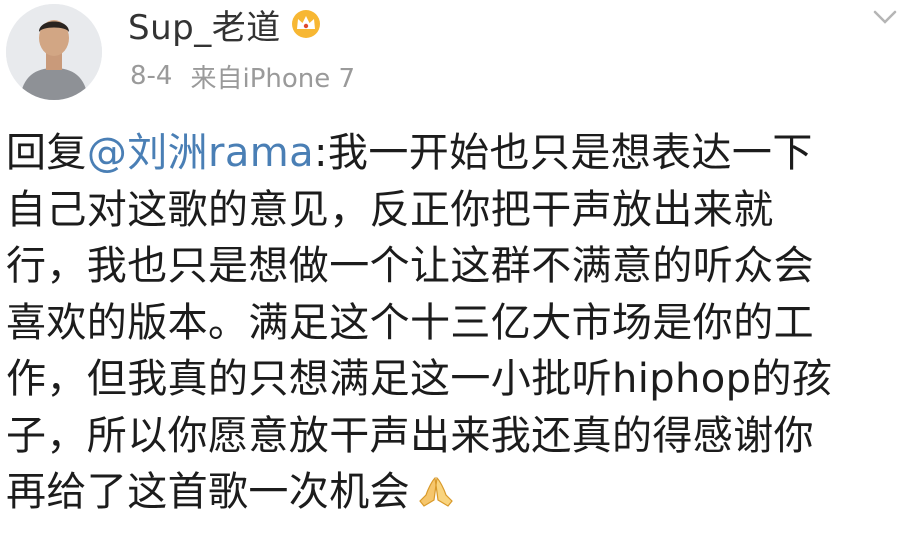 The image size is (904, 537). What do you see at coordinates (204, 24) in the screenshot?
I see `username: Sup_老道` at bounding box center [204, 24].